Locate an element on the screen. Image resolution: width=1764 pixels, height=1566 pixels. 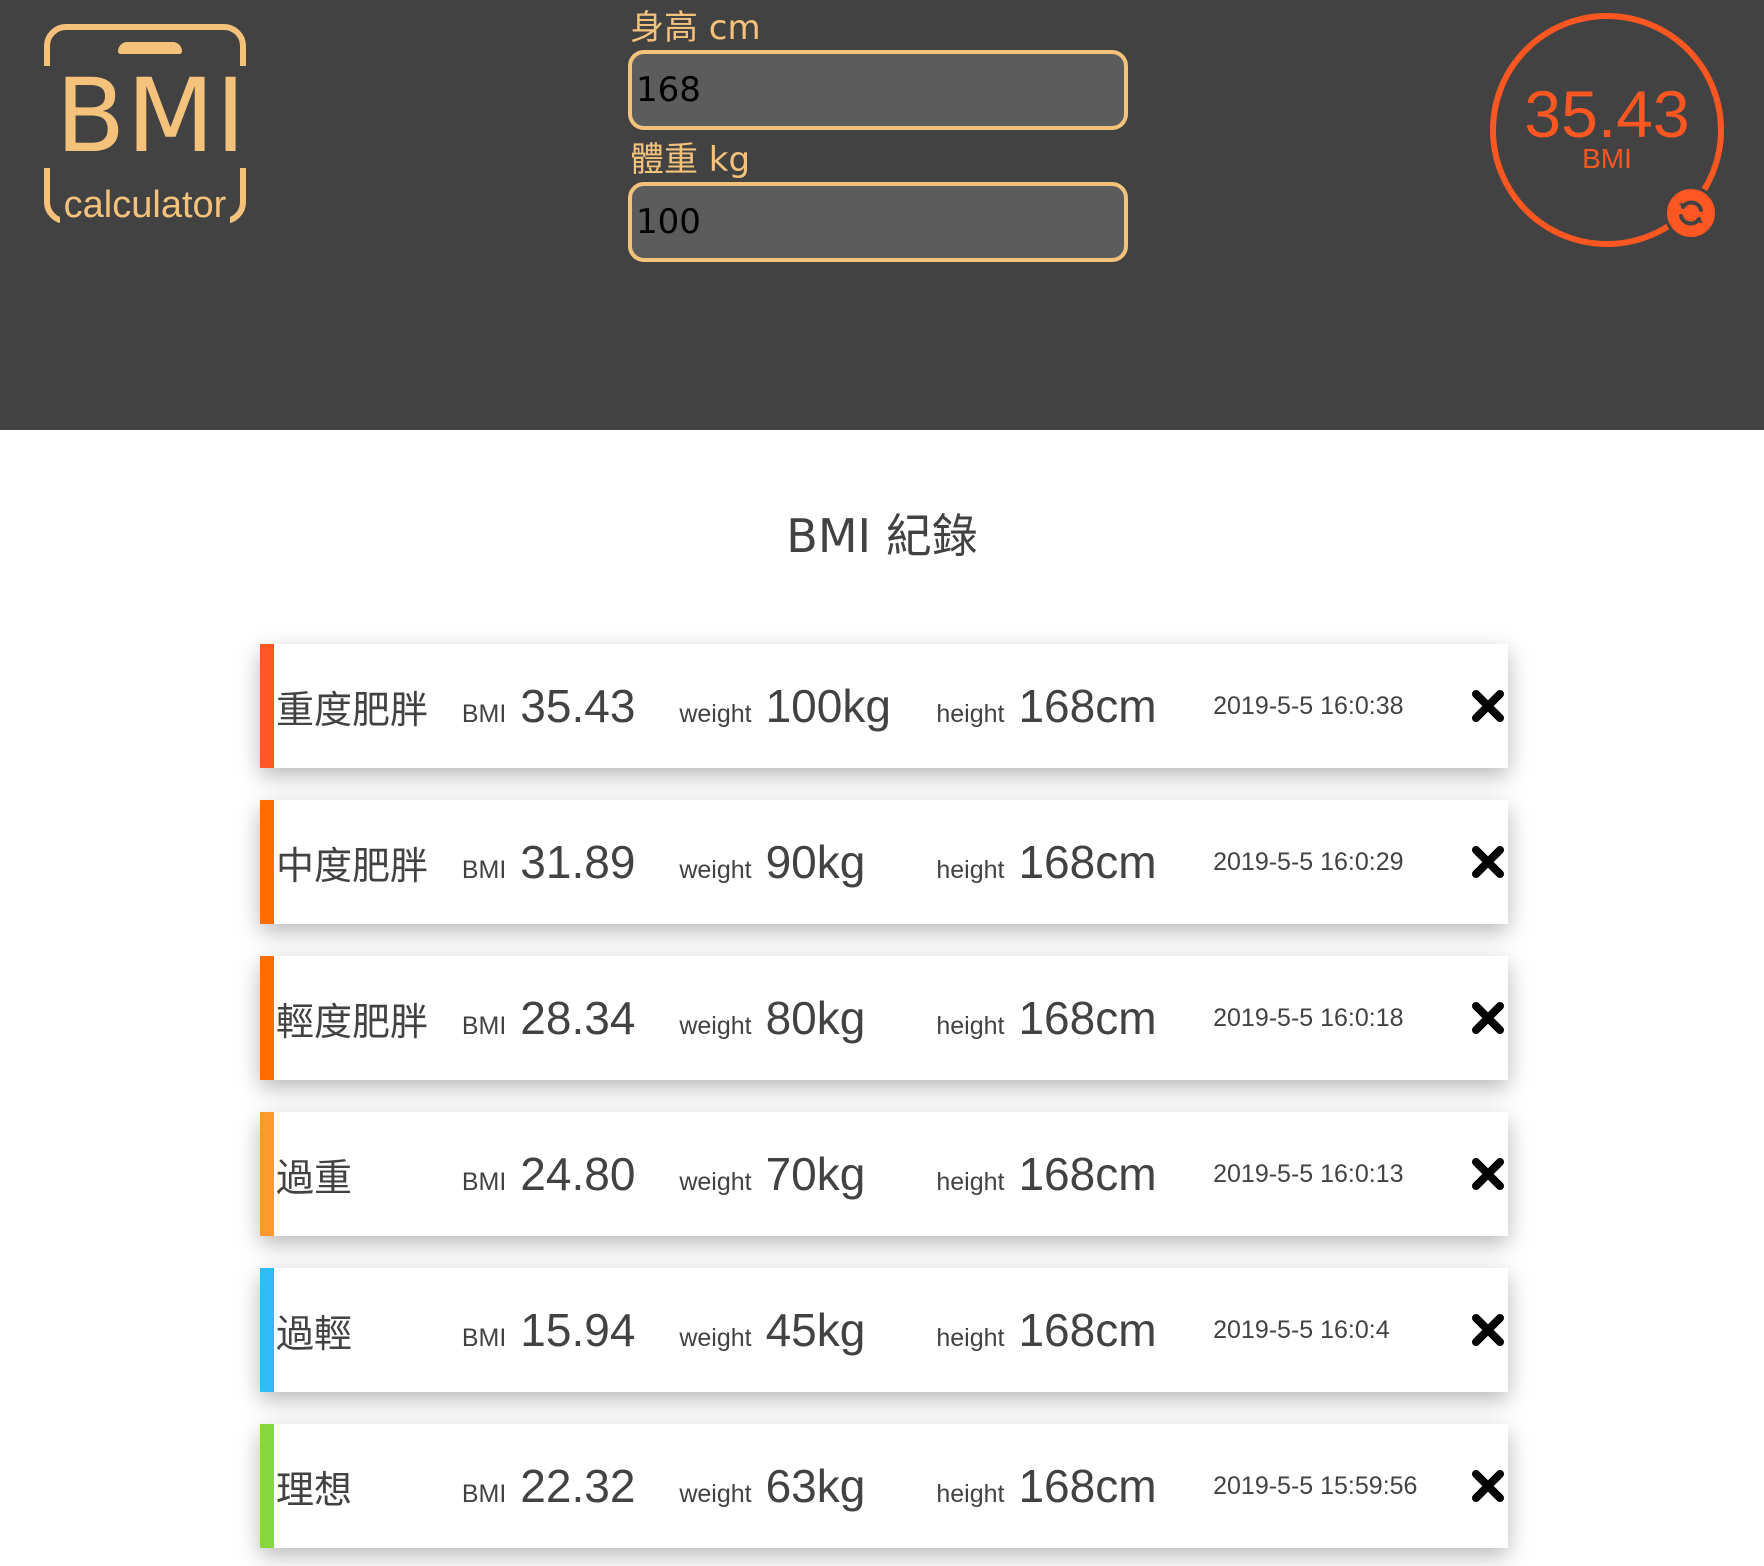
record-bmi: BMI 31.89 is located at coordinates (570, 862).